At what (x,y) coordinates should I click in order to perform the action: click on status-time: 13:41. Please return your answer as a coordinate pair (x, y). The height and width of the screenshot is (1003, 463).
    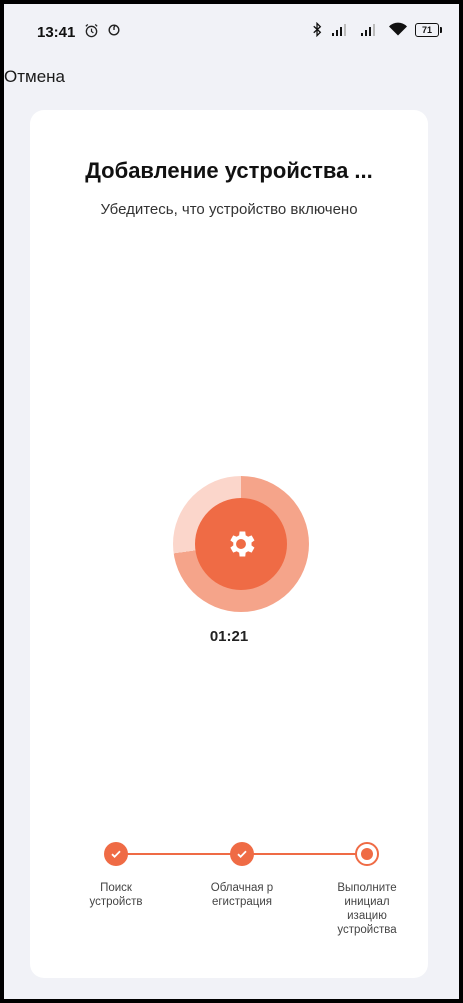
    Looking at the image, I should click on (56, 32).